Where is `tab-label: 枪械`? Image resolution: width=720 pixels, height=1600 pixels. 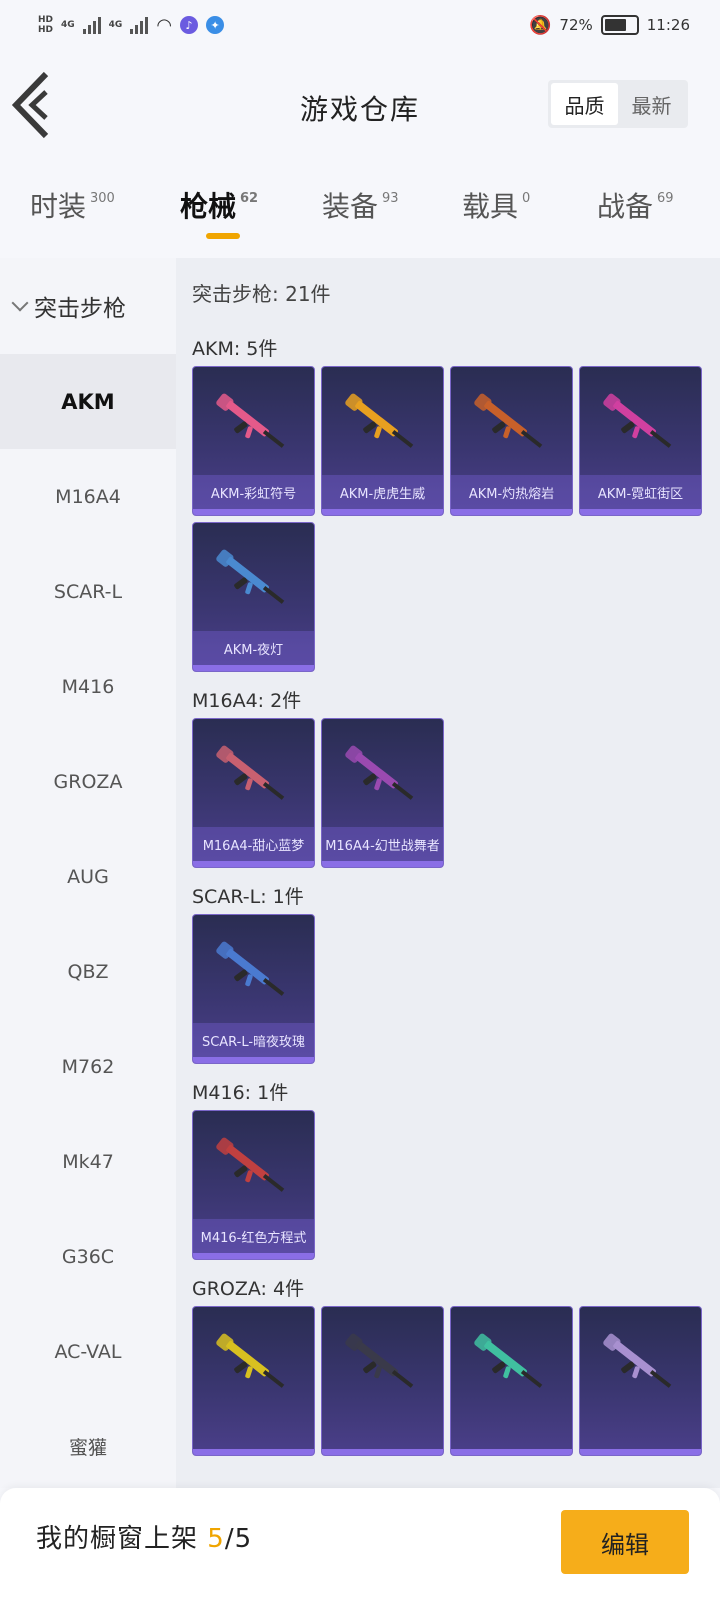
tab-label: 枪械 is located at coordinates (208, 206).